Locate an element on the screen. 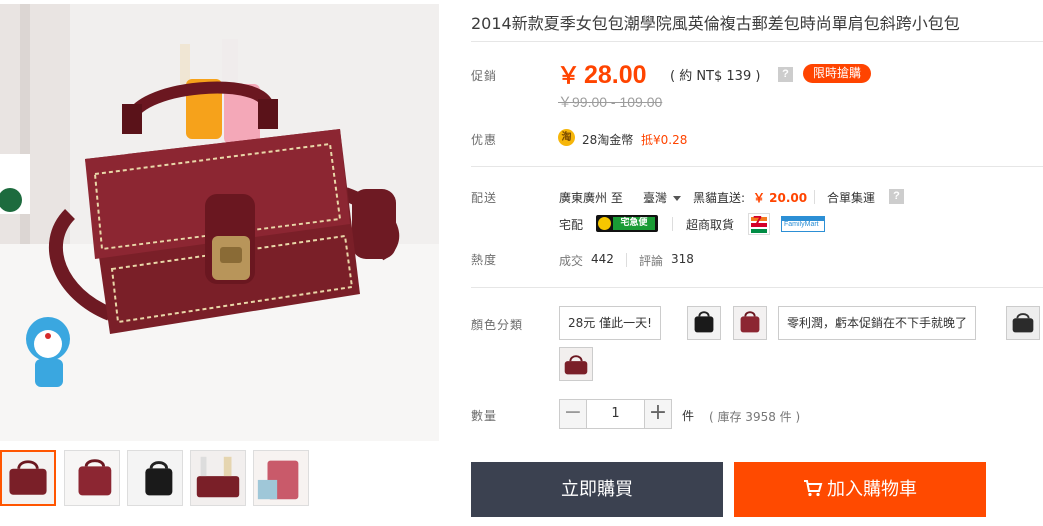 This screenshot has width=1043, height=526. home-delivery-label: 宅配 is located at coordinates (571, 225).